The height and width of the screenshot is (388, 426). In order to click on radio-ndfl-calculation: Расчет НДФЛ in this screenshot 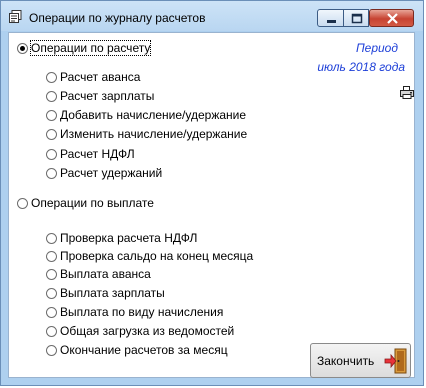, I will do `click(90, 154)`.